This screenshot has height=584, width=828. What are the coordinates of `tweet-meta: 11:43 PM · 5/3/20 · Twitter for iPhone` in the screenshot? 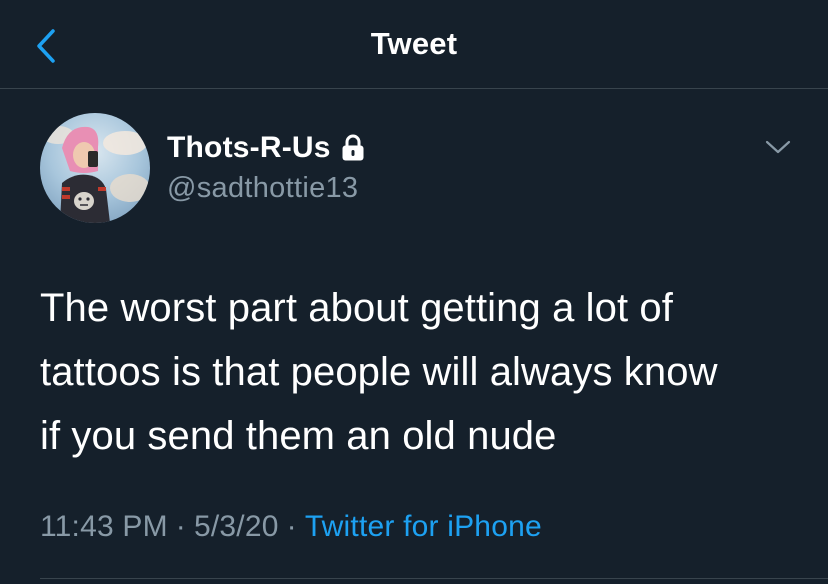 It's located at (291, 527).